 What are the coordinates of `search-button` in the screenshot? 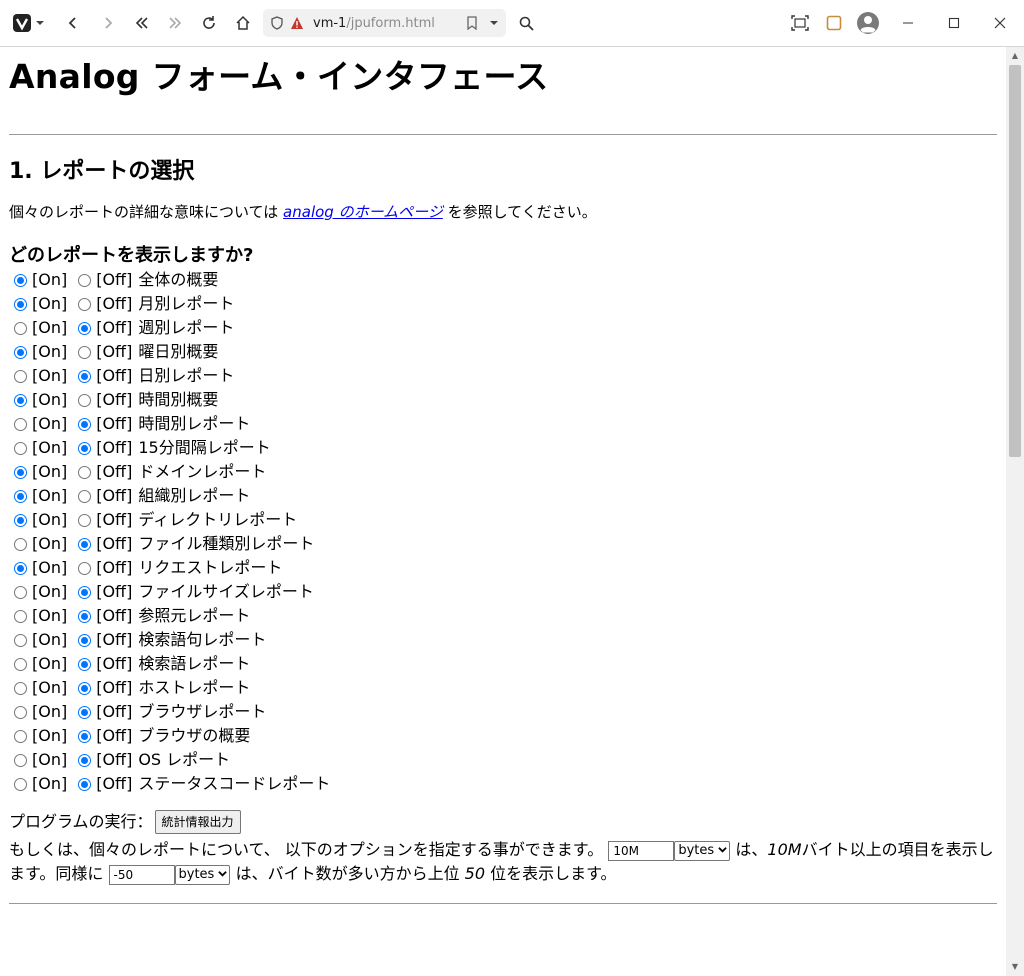 It's located at (526, 23).